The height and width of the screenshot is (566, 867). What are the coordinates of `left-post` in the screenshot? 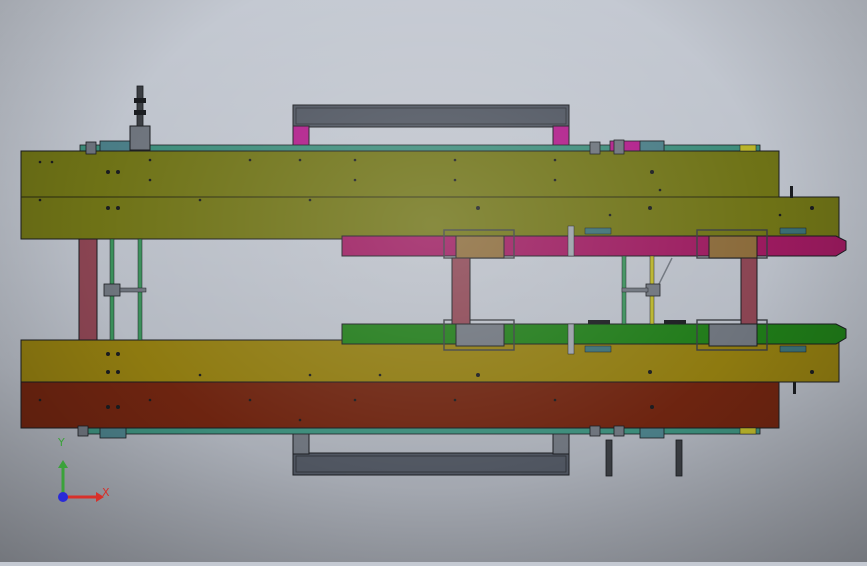 It's located at (88, 289).